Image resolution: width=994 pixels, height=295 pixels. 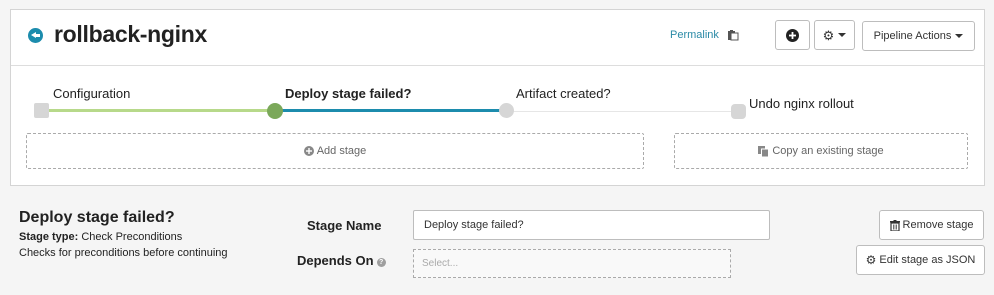 What do you see at coordinates (91, 93) in the screenshot?
I see `stage-label-configuration: Configuration` at bounding box center [91, 93].